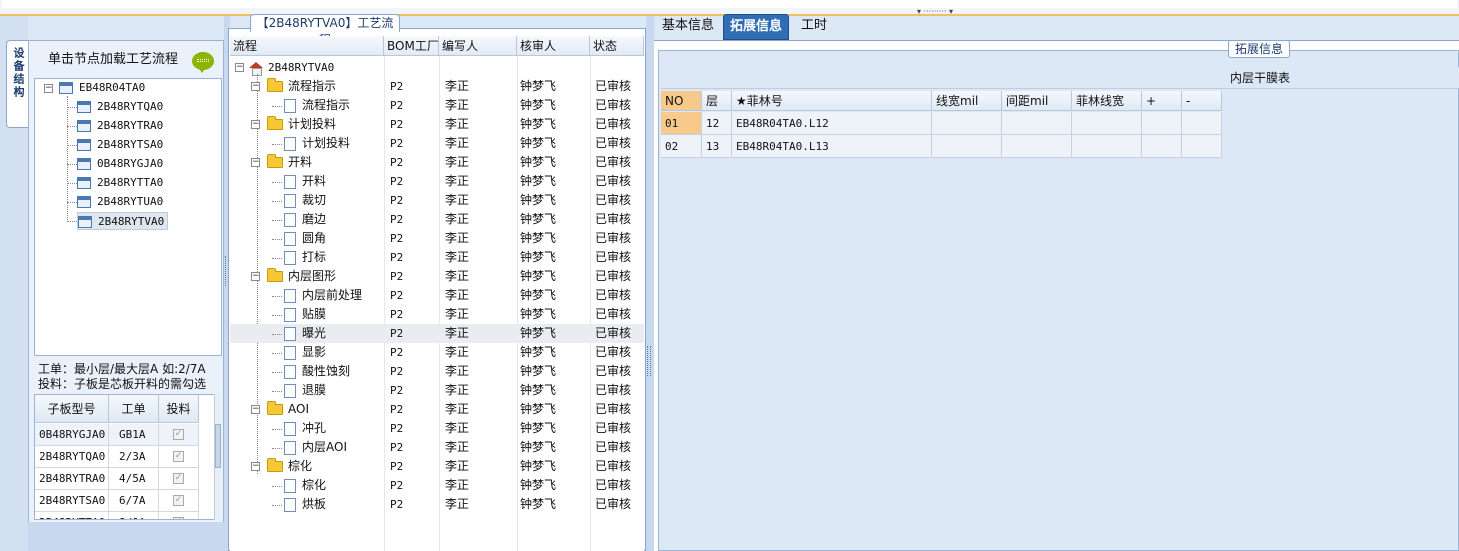  What do you see at coordinates (102, 88) in the screenshot?
I see `tree-node-root: EB48R04TA0` at bounding box center [102, 88].